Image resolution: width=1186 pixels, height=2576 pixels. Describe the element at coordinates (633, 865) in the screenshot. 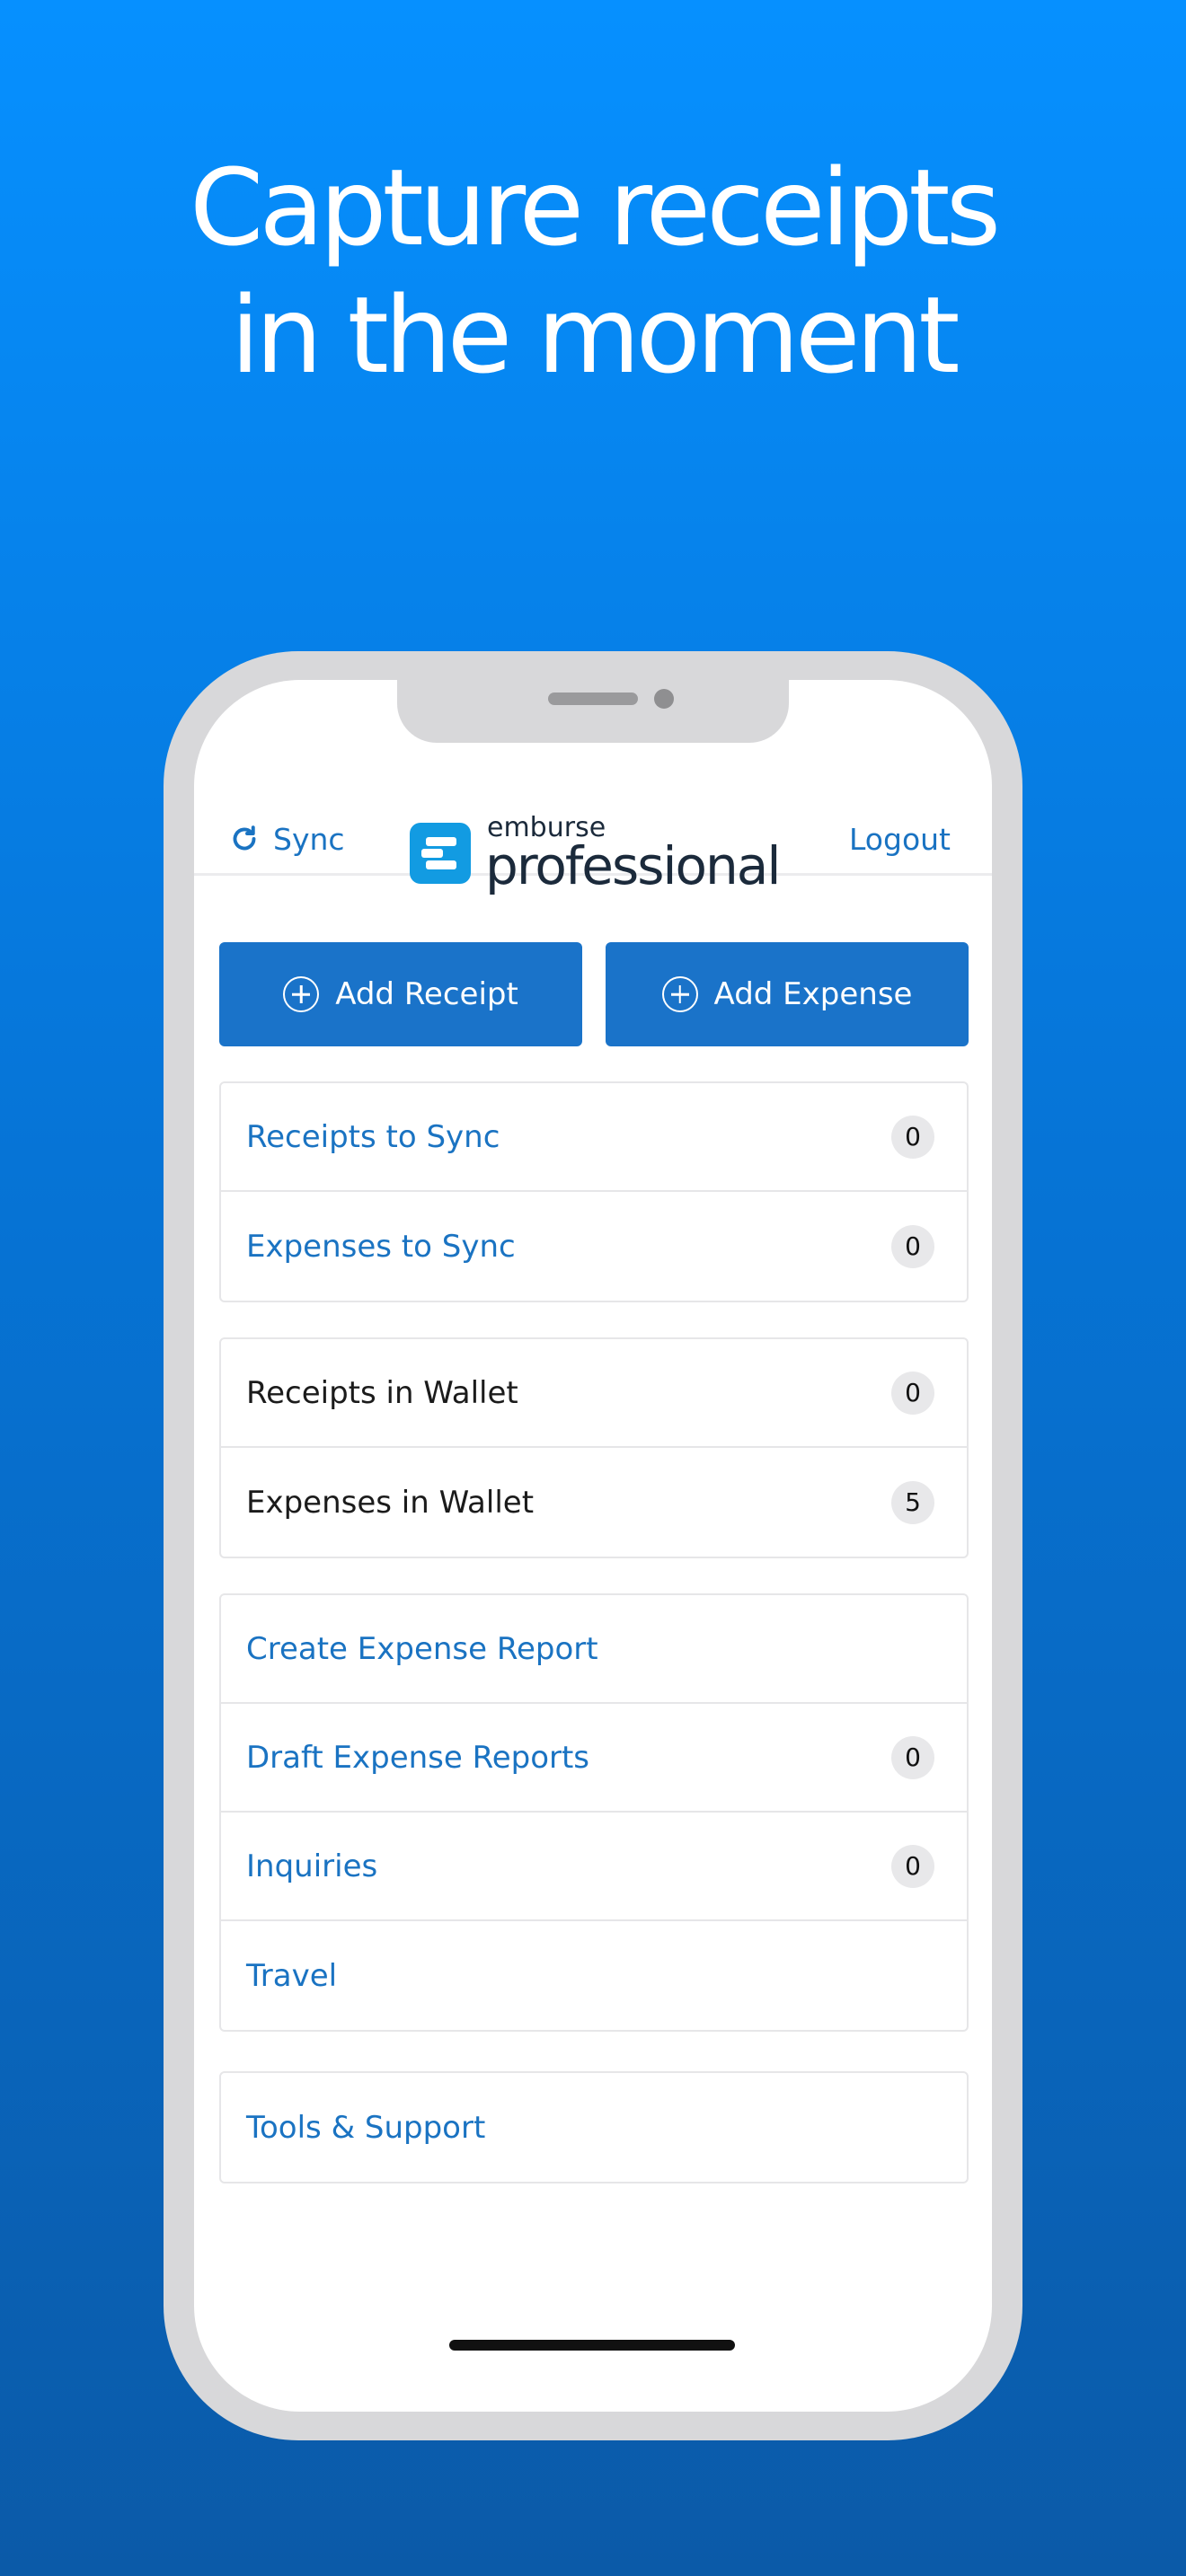

I see `logo-product-text: professional` at that location.